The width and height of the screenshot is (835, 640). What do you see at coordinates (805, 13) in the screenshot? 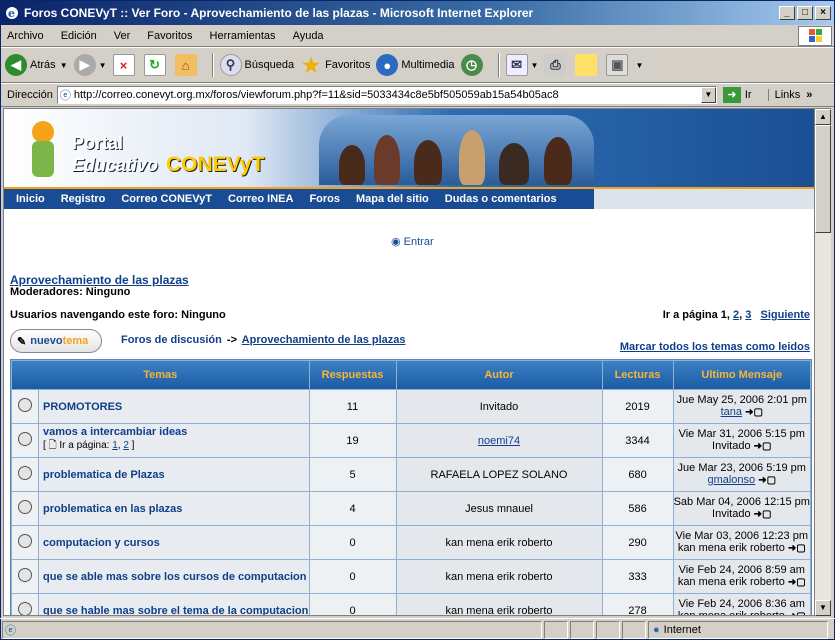
I see `maximize-button: □` at bounding box center [805, 13].